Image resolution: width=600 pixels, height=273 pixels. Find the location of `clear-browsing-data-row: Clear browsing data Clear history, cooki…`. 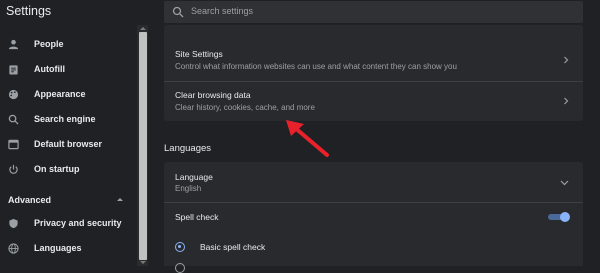

clear-browsing-data-row: Clear browsing data Clear history, cooki… is located at coordinates (373, 101).